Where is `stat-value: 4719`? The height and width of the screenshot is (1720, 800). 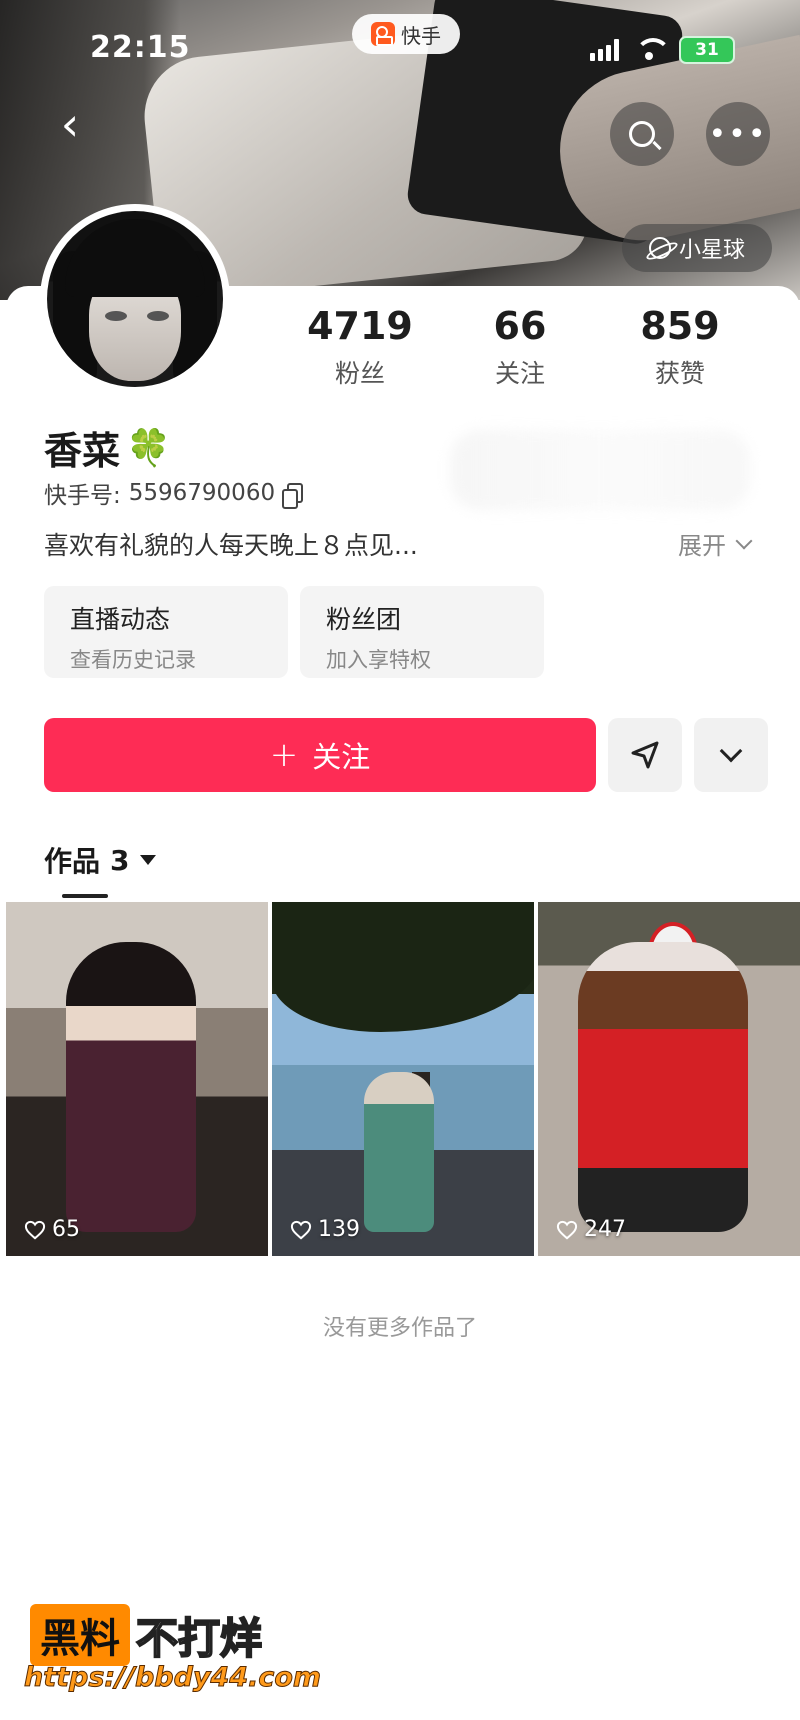 stat-value: 4719 is located at coordinates (360, 326).